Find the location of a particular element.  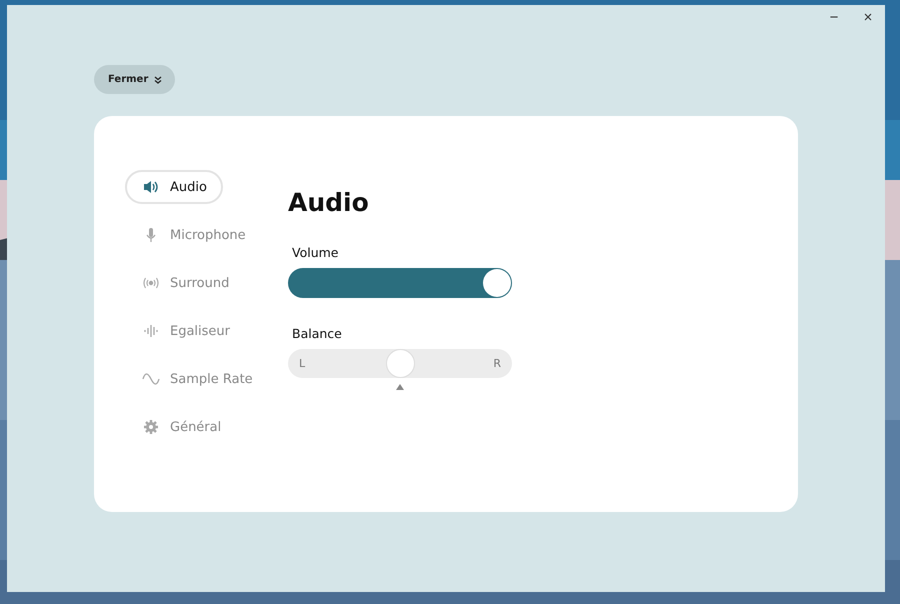

minimize-button: − is located at coordinates (834, 17).